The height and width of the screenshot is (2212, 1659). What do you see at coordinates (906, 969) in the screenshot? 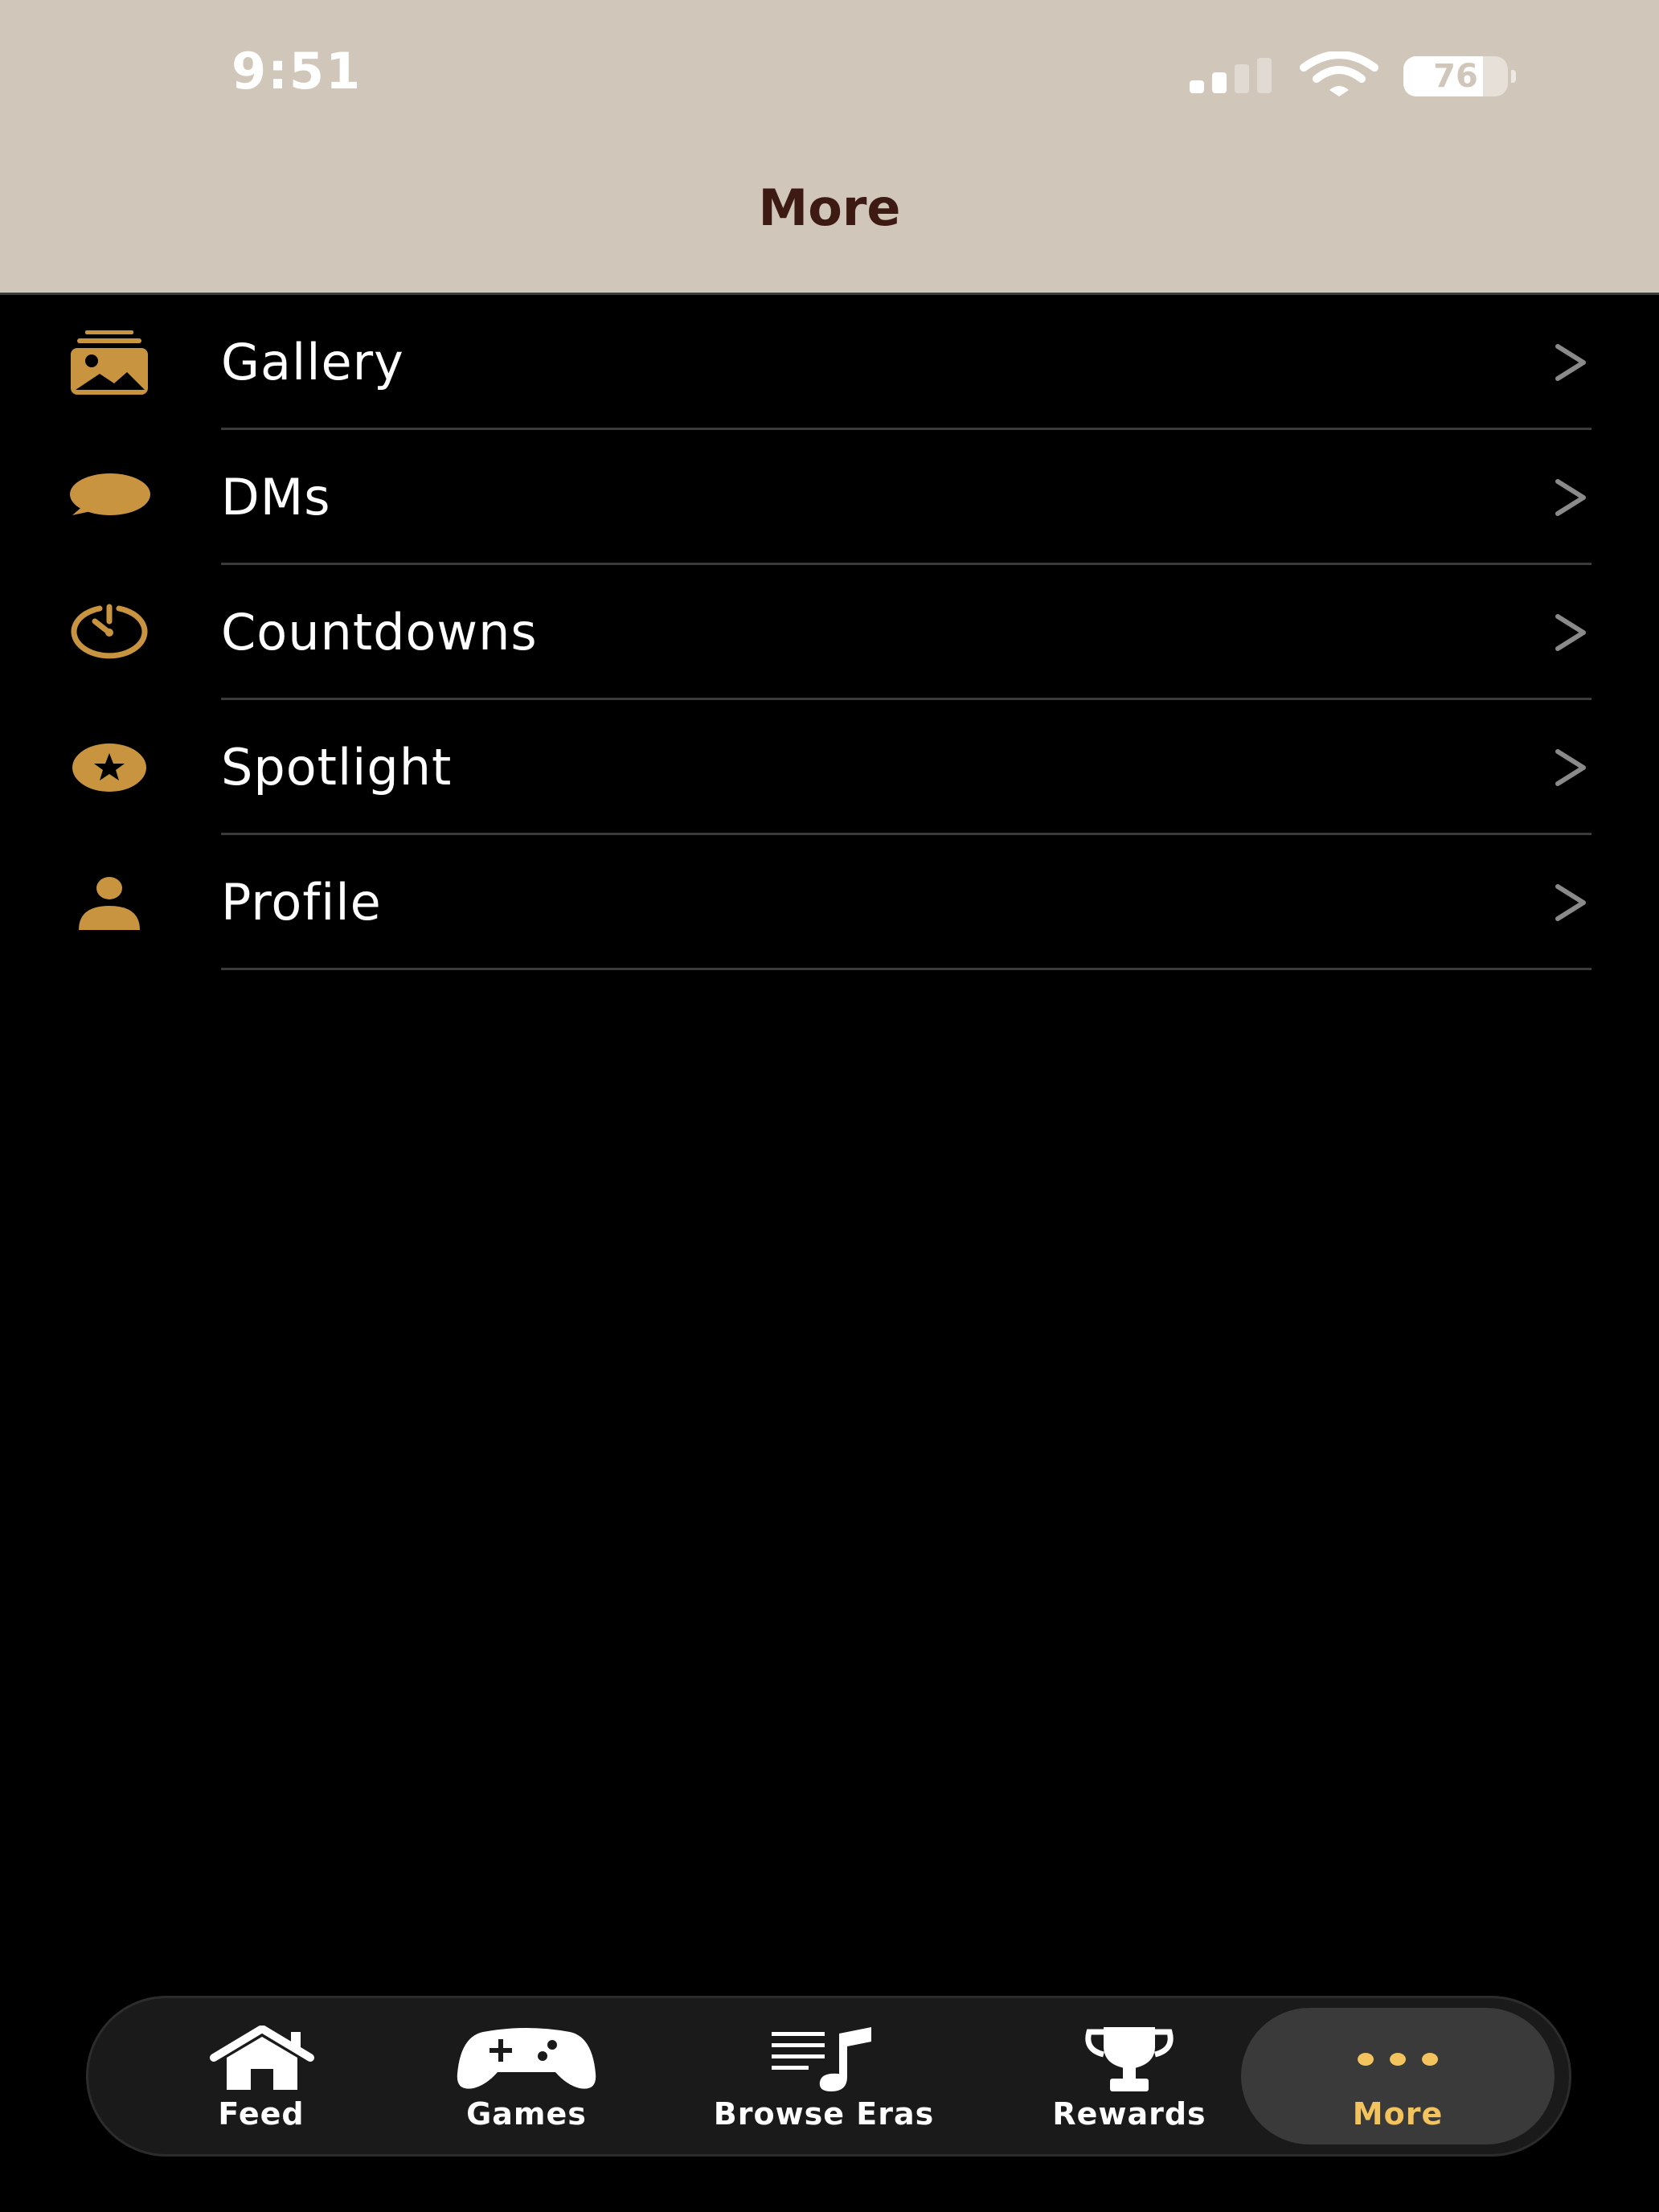
I see `menu-divider` at bounding box center [906, 969].